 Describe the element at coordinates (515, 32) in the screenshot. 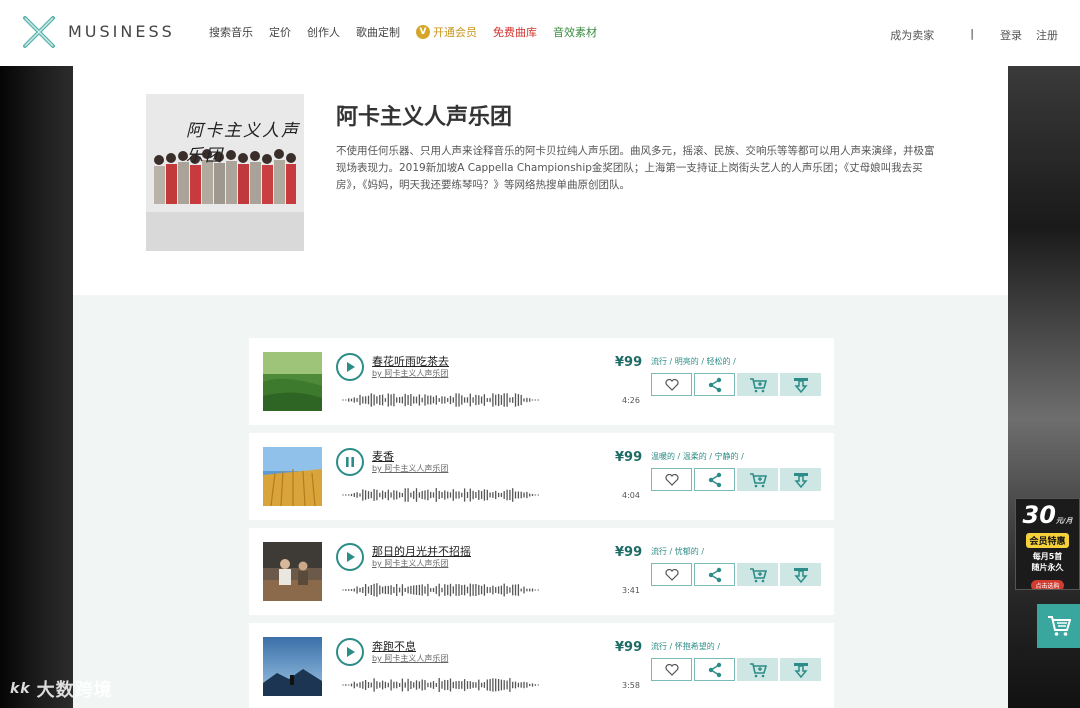

I see `nav-free-library: 免费曲库` at that location.